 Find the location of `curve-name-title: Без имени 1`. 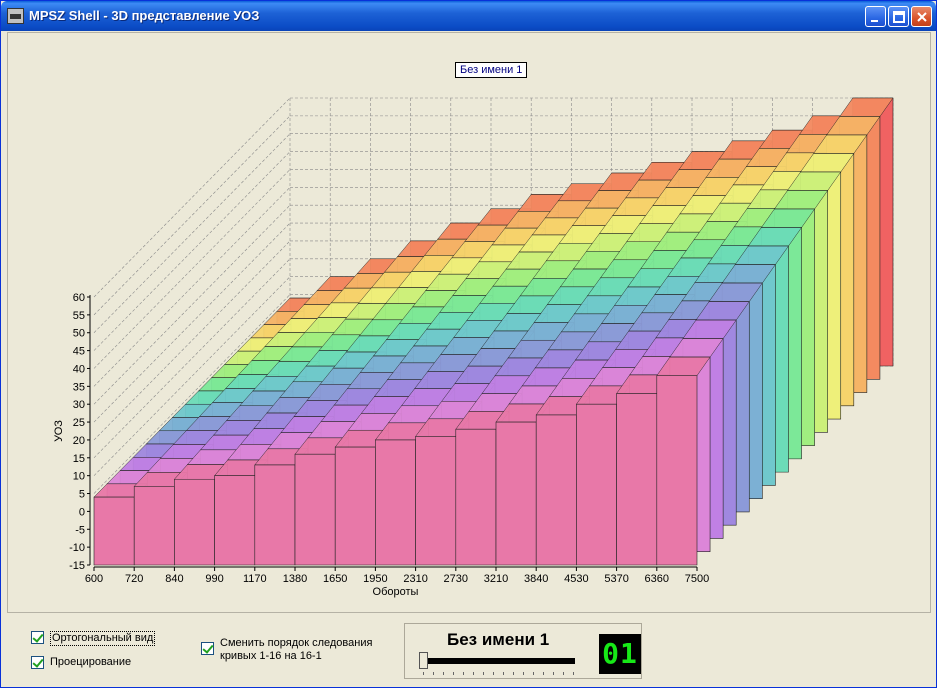

curve-name-title: Без имени 1 is located at coordinates (498, 639).